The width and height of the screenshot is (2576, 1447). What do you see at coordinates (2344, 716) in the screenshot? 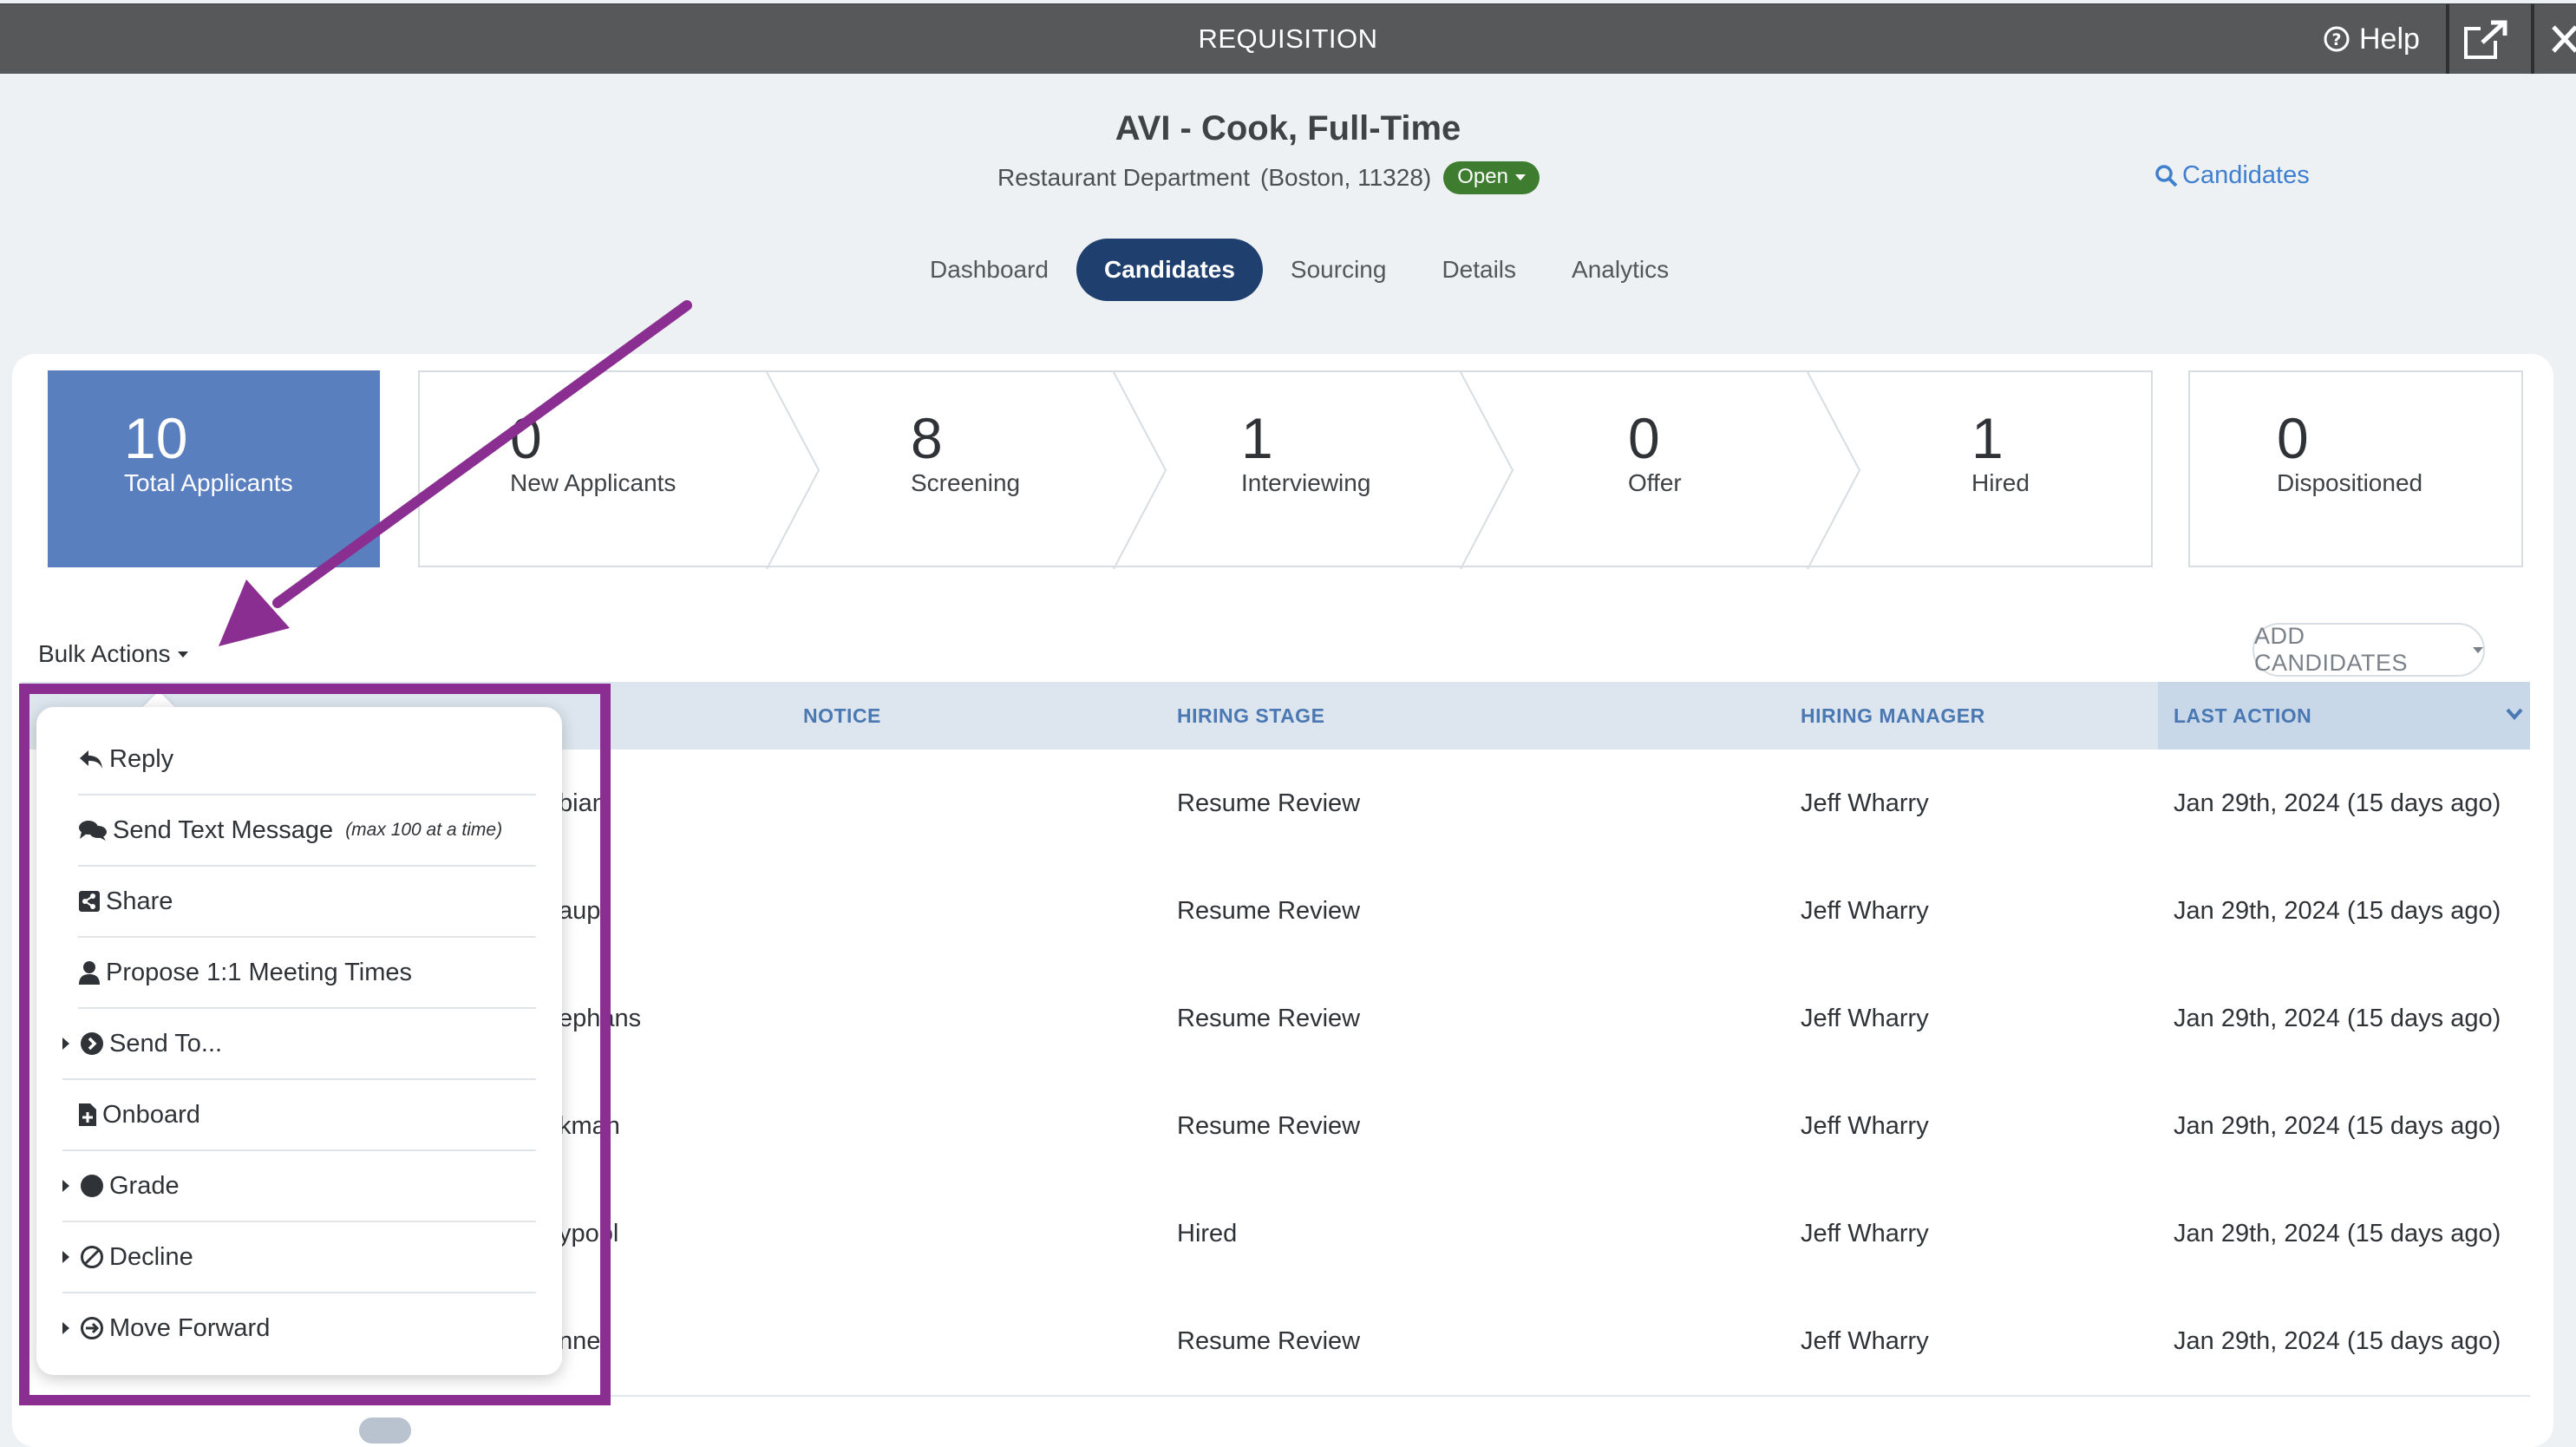
I see `column-header-last-action: LAST ACTION` at bounding box center [2344, 716].